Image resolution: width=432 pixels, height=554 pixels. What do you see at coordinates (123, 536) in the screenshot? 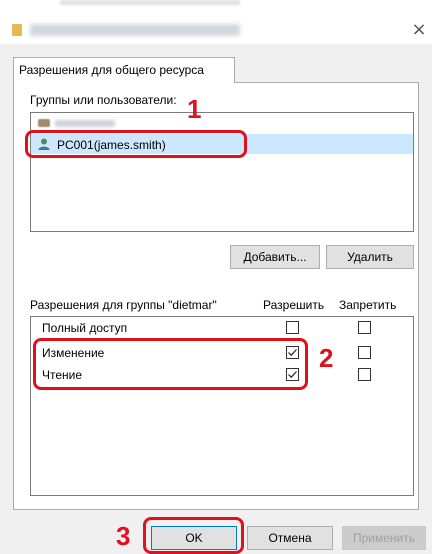
I see `step-3-marker: 3` at bounding box center [123, 536].